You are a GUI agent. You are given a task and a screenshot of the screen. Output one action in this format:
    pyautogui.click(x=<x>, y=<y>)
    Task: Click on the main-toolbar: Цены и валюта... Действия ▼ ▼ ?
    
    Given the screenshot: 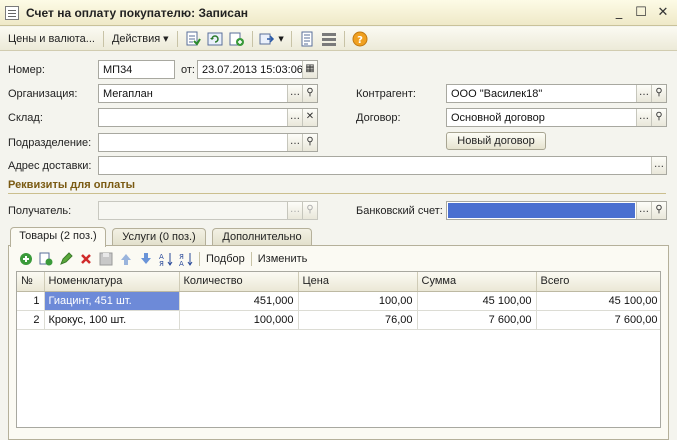 What is the action you would take?
    pyautogui.click(x=338, y=39)
    